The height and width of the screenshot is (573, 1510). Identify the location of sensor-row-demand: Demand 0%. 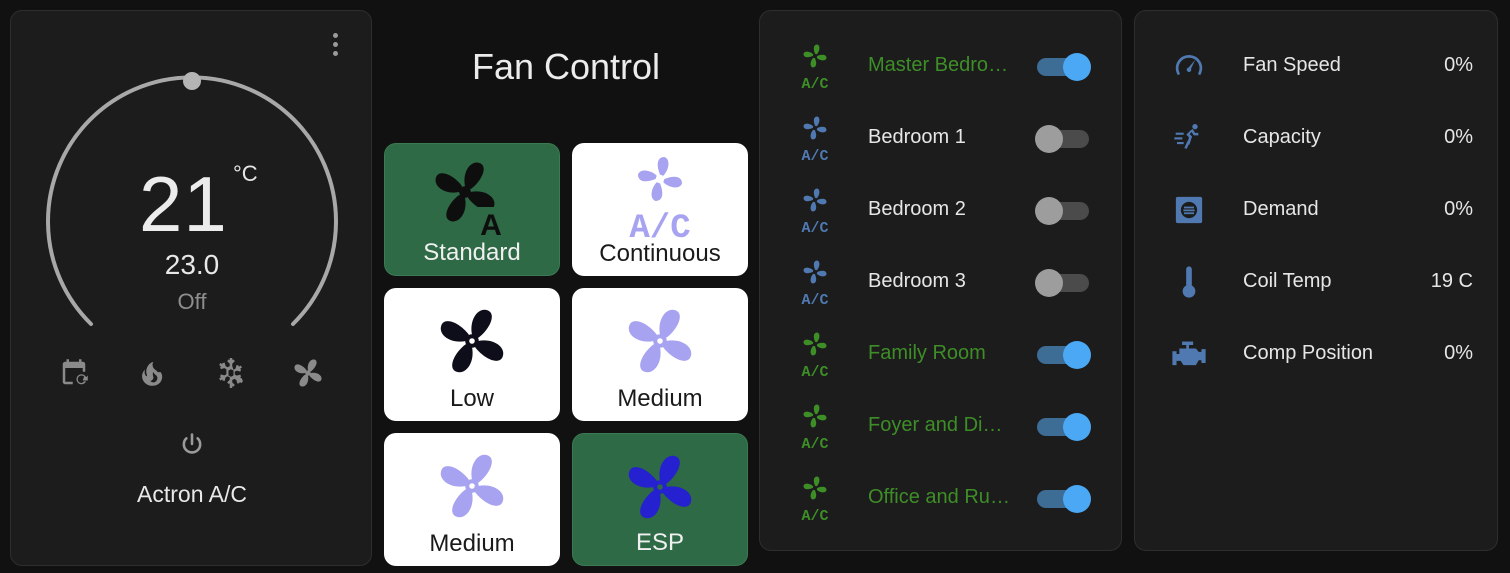
(1317, 210).